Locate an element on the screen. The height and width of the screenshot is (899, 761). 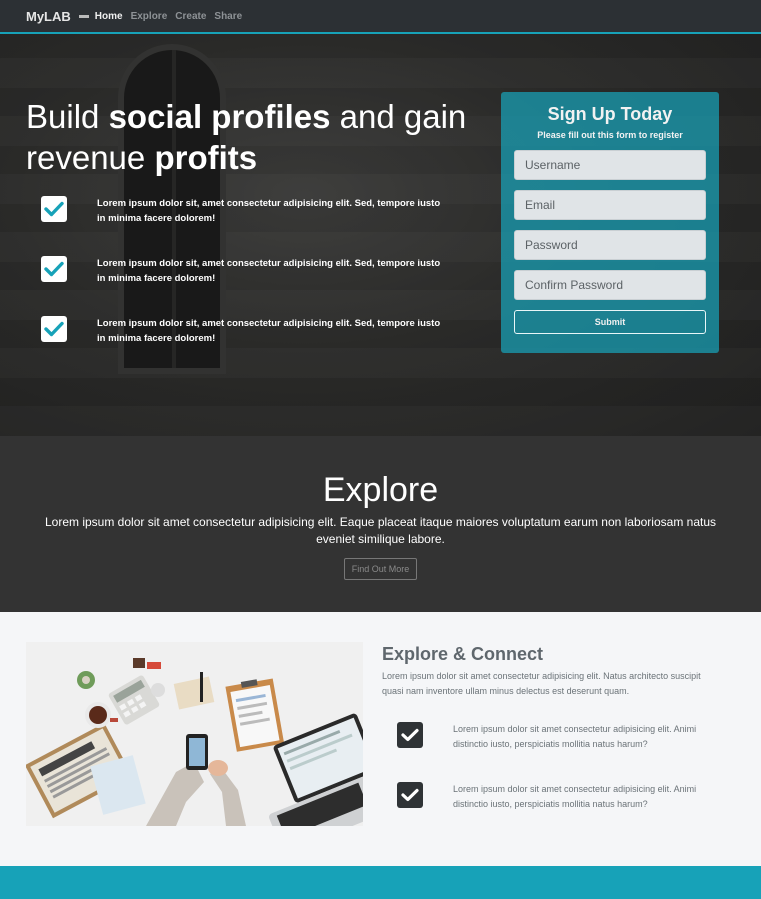
desk-workspace-image is located at coordinates (194, 734).